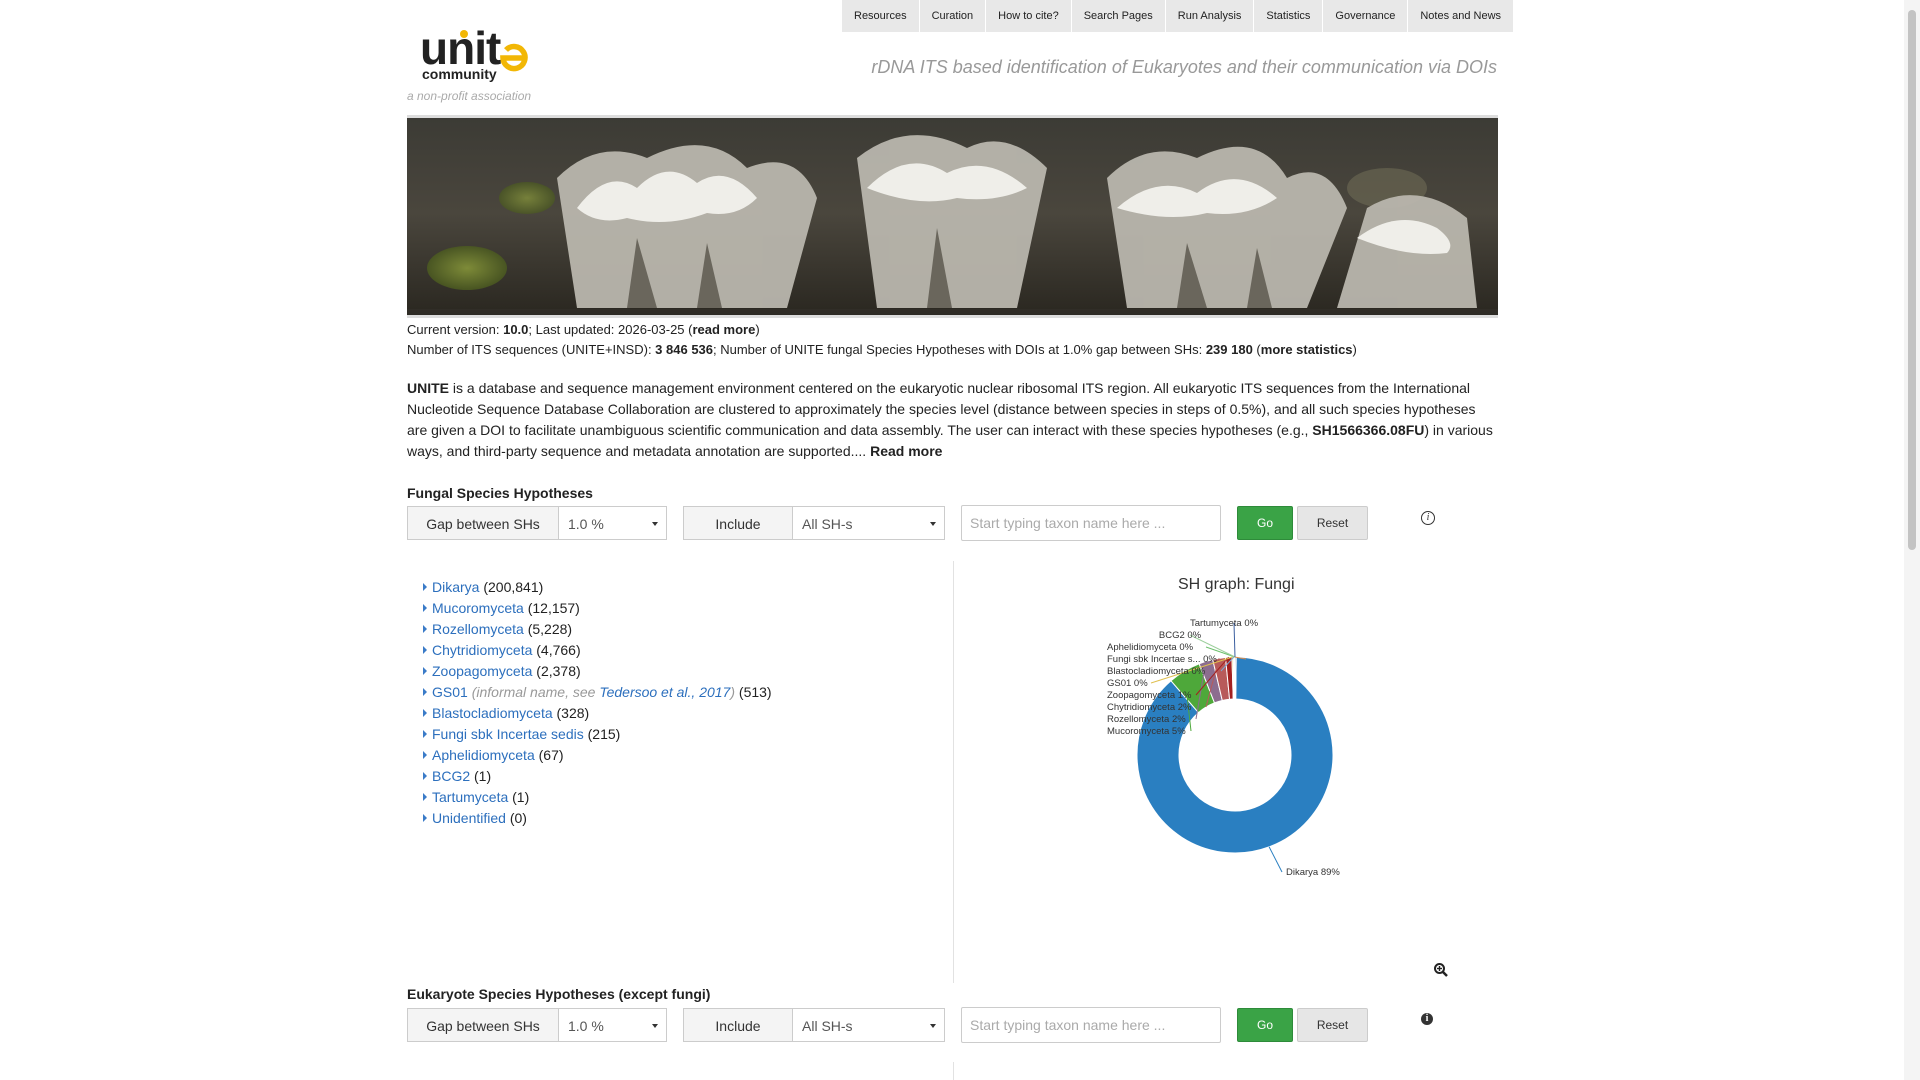 The height and width of the screenshot is (1080, 1920). What do you see at coordinates (1313, 872) in the screenshot?
I see `pie-label: Dikarya 89%` at bounding box center [1313, 872].